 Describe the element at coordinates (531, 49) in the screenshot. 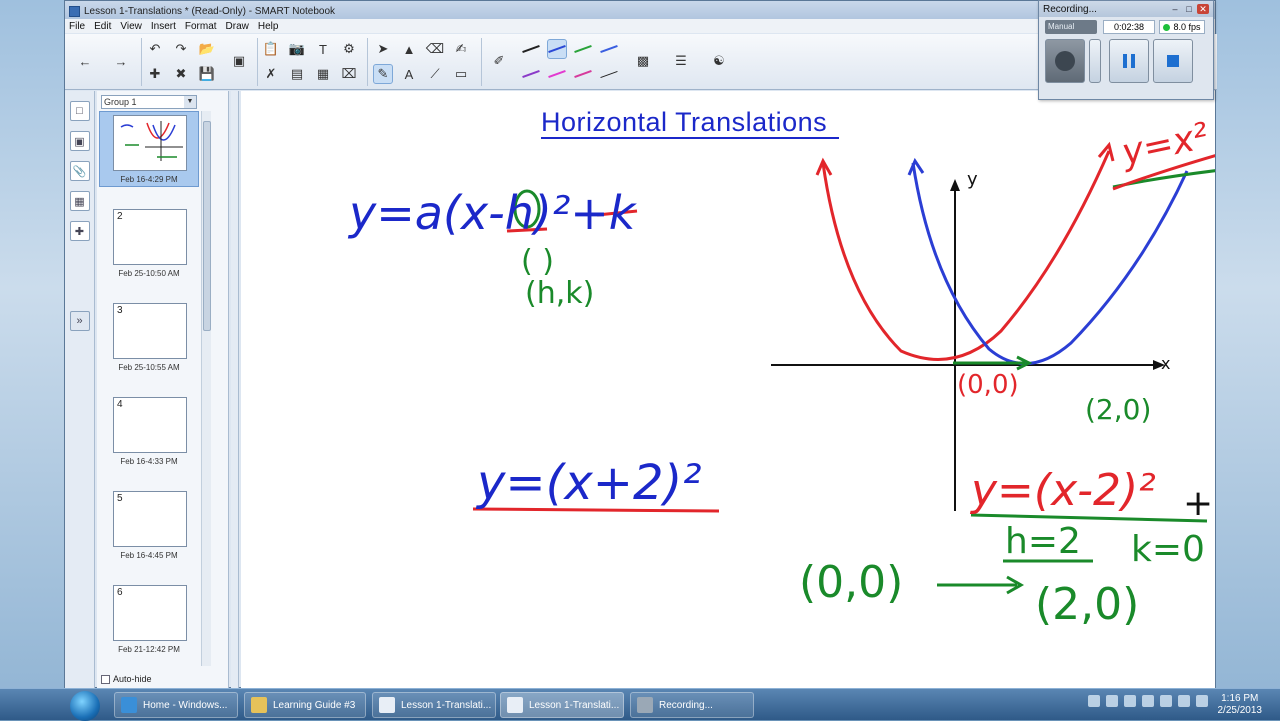

I see `pen-black-swatch` at that location.